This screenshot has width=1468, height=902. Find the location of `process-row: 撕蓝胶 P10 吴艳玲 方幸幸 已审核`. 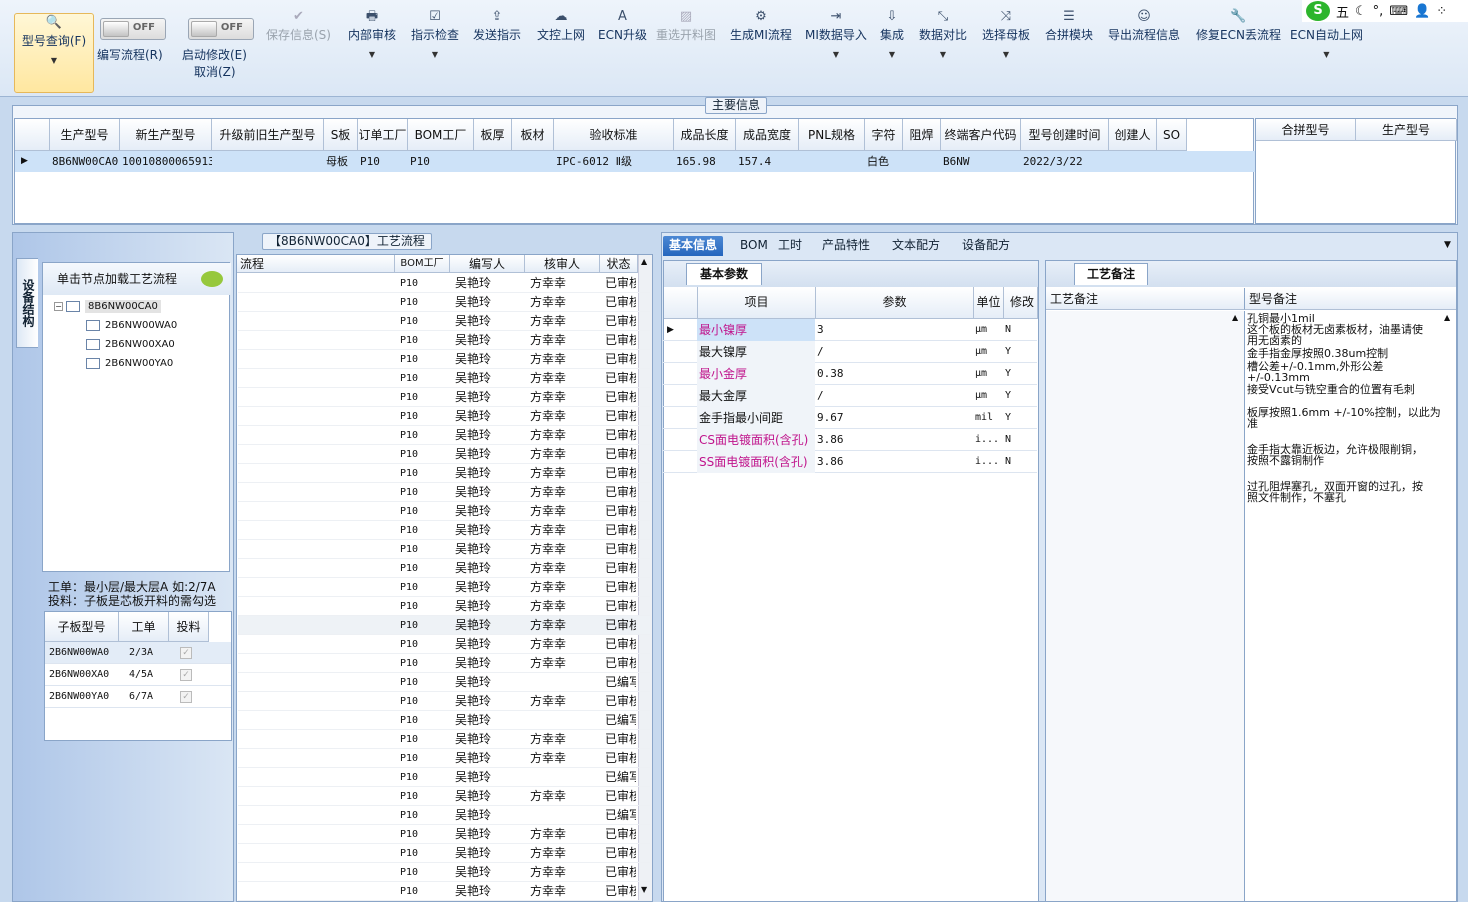

process-row: 撕蓝胶 P10 吴艳玲 方幸幸 已审核 is located at coordinates (444, 644).